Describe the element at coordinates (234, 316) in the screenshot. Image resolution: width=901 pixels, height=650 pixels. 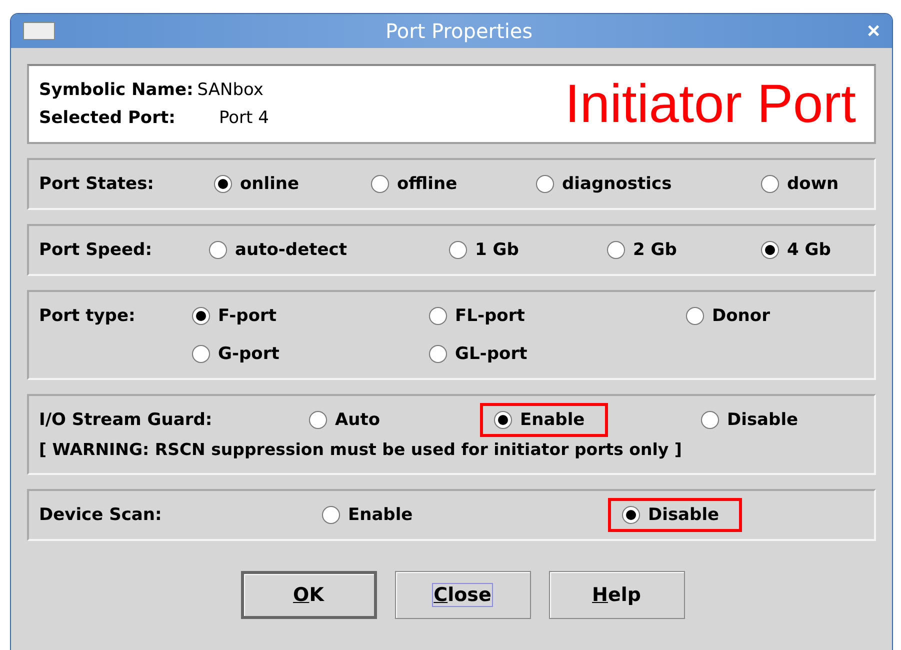
I see `radio-option: F-port` at that location.